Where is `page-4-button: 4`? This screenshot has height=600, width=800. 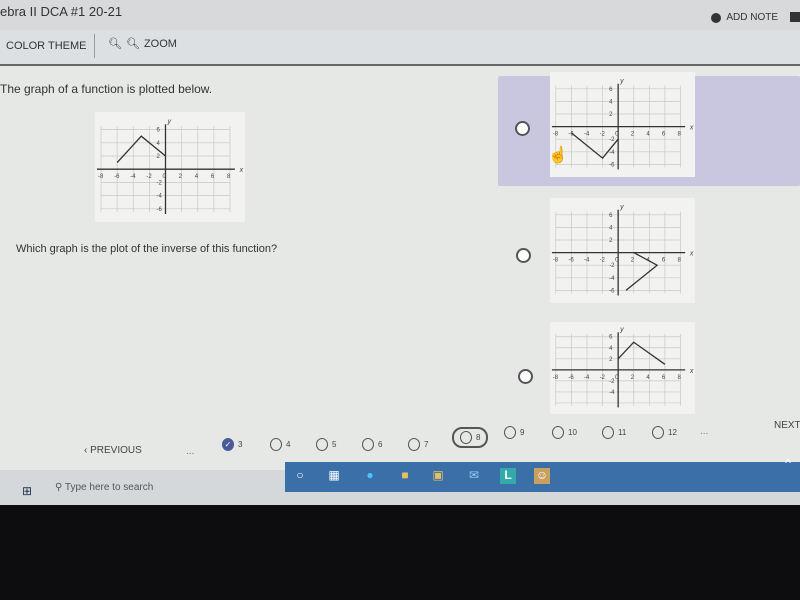 page-4-button: 4 is located at coordinates (280, 444).